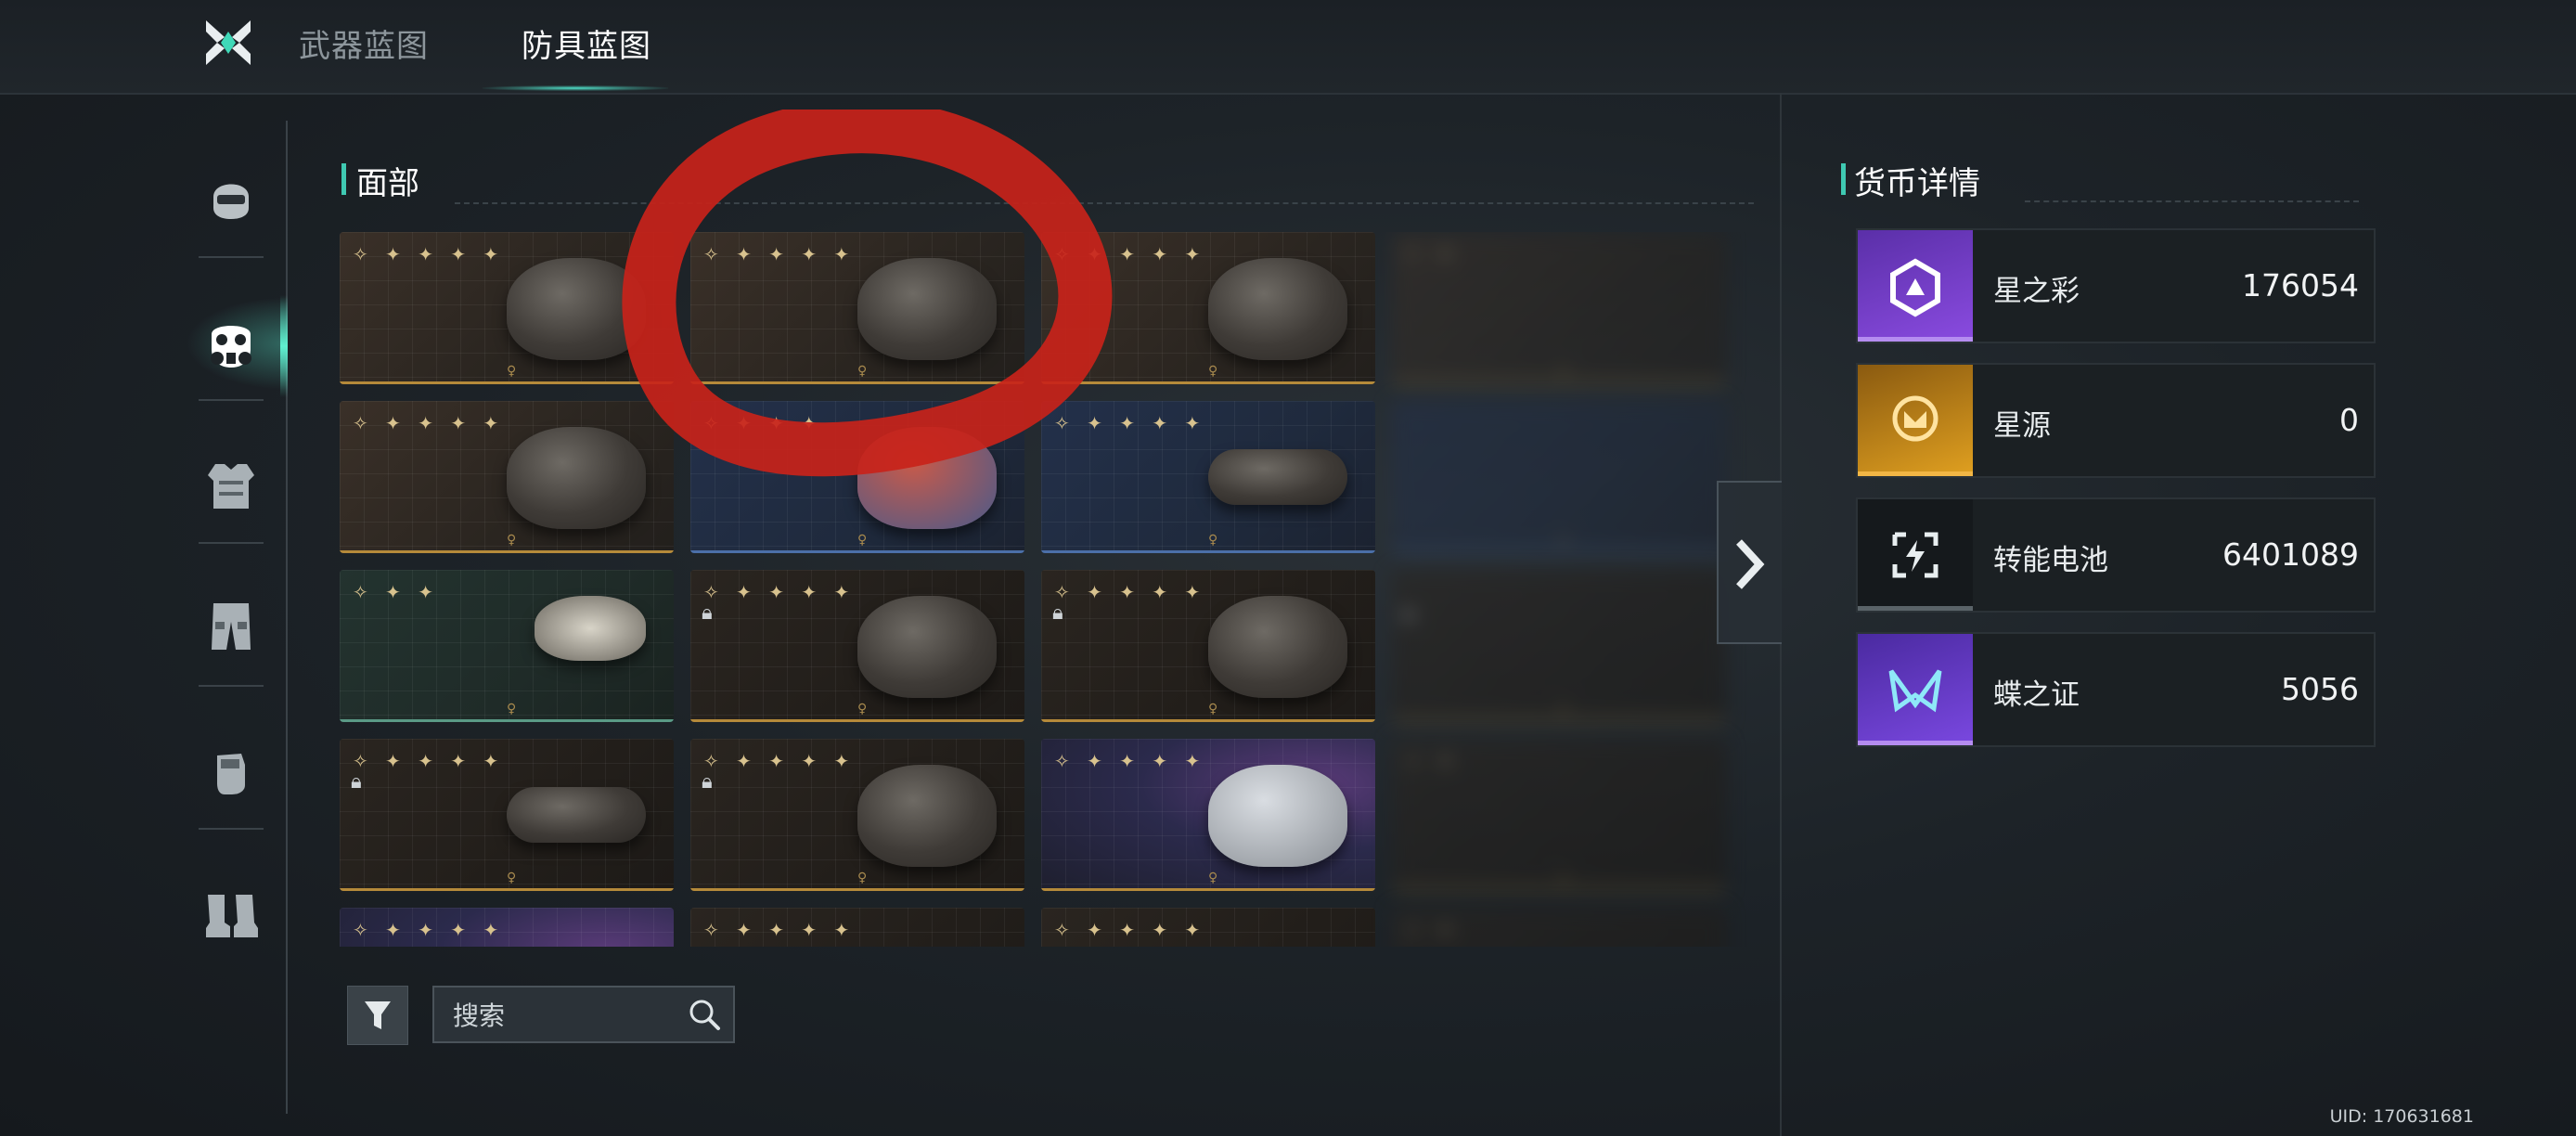 This screenshot has width=2576, height=1136. I want to click on body-armor-icon, so click(232, 485).